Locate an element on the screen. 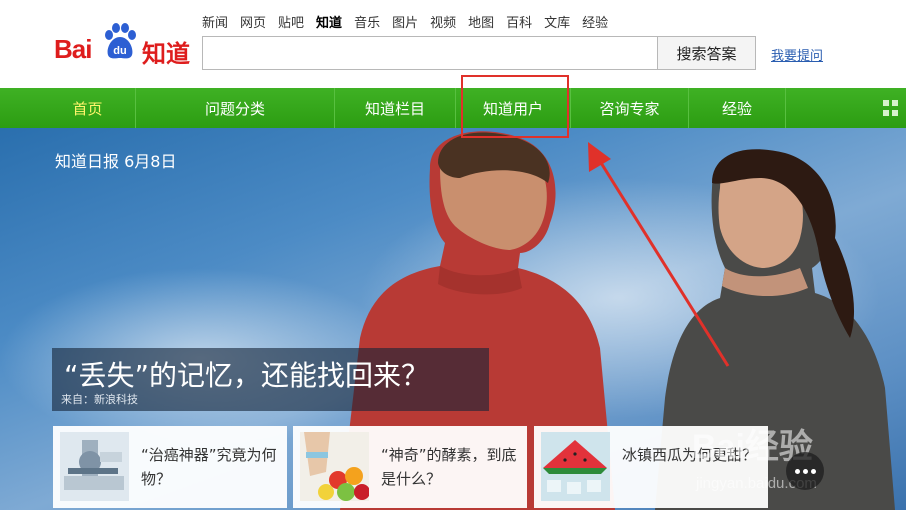 The image size is (906, 510). nav-item-experts: 咨询专家 is located at coordinates (629, 108).